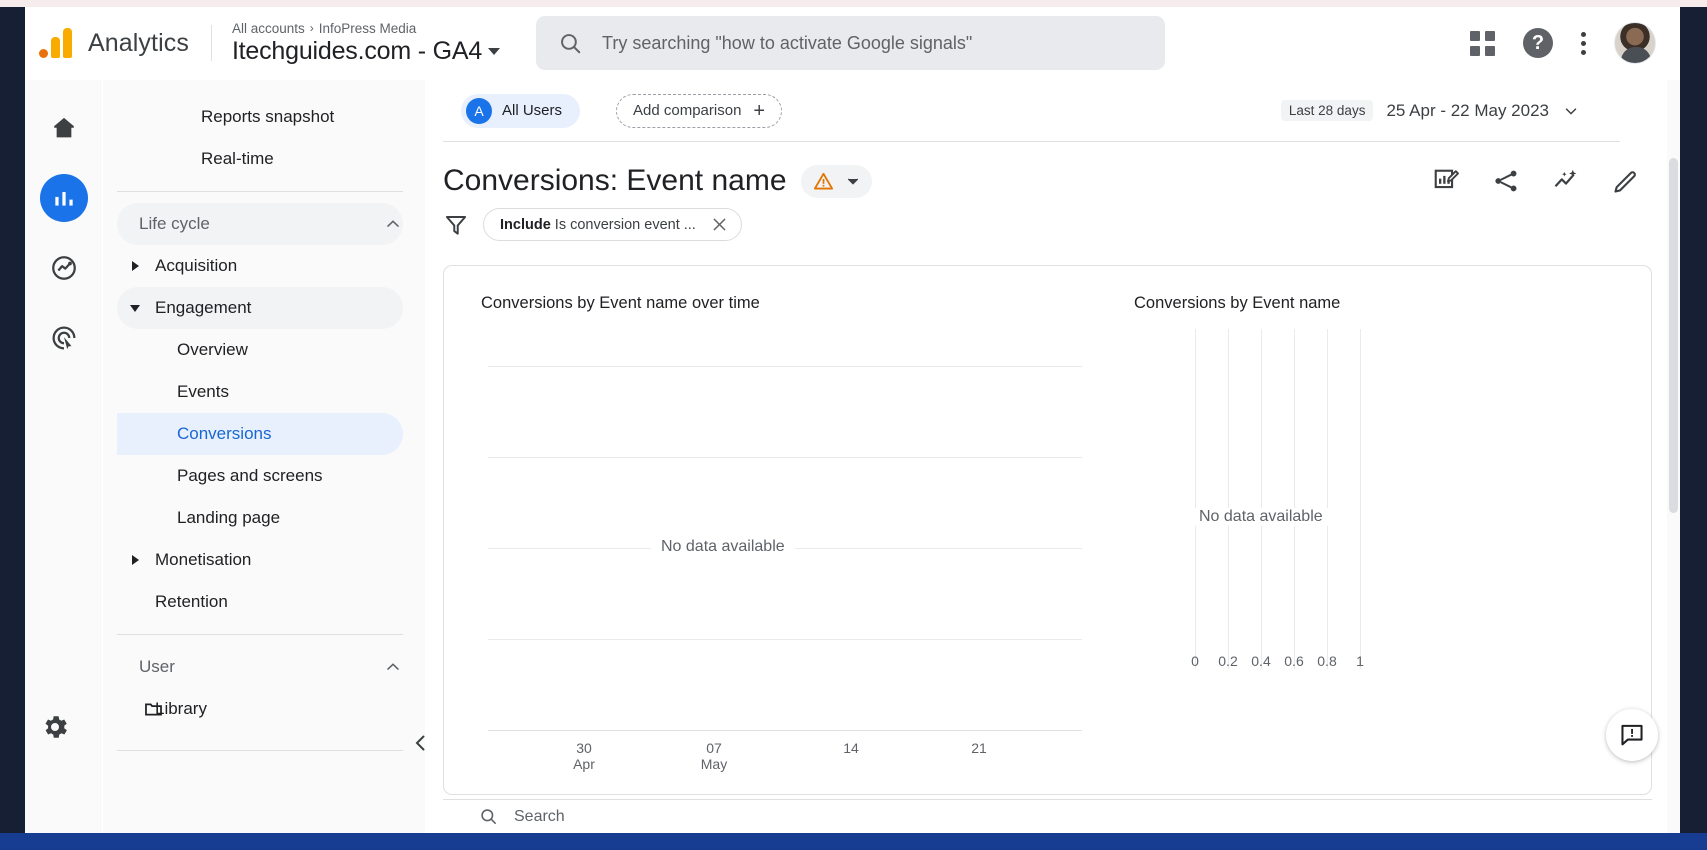  Describe the element at coordinates (260, 159) in the screenshot. I see `sidebar-item-real-time: Real-time` at that location.